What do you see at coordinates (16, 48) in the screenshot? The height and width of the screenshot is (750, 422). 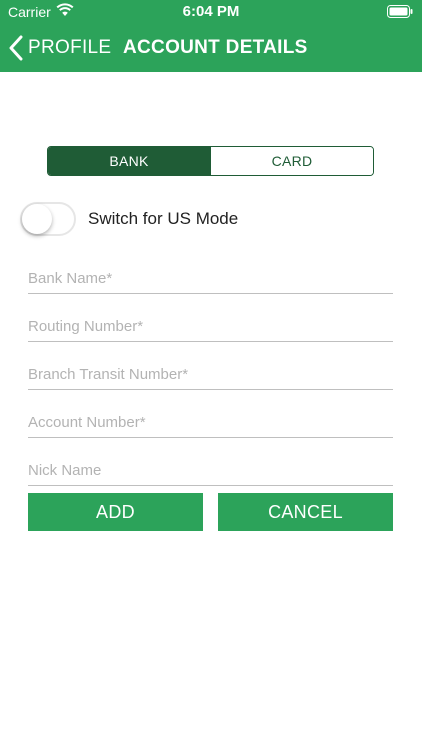 I see `chevron-left-icon` at bounding box center [16, 48].